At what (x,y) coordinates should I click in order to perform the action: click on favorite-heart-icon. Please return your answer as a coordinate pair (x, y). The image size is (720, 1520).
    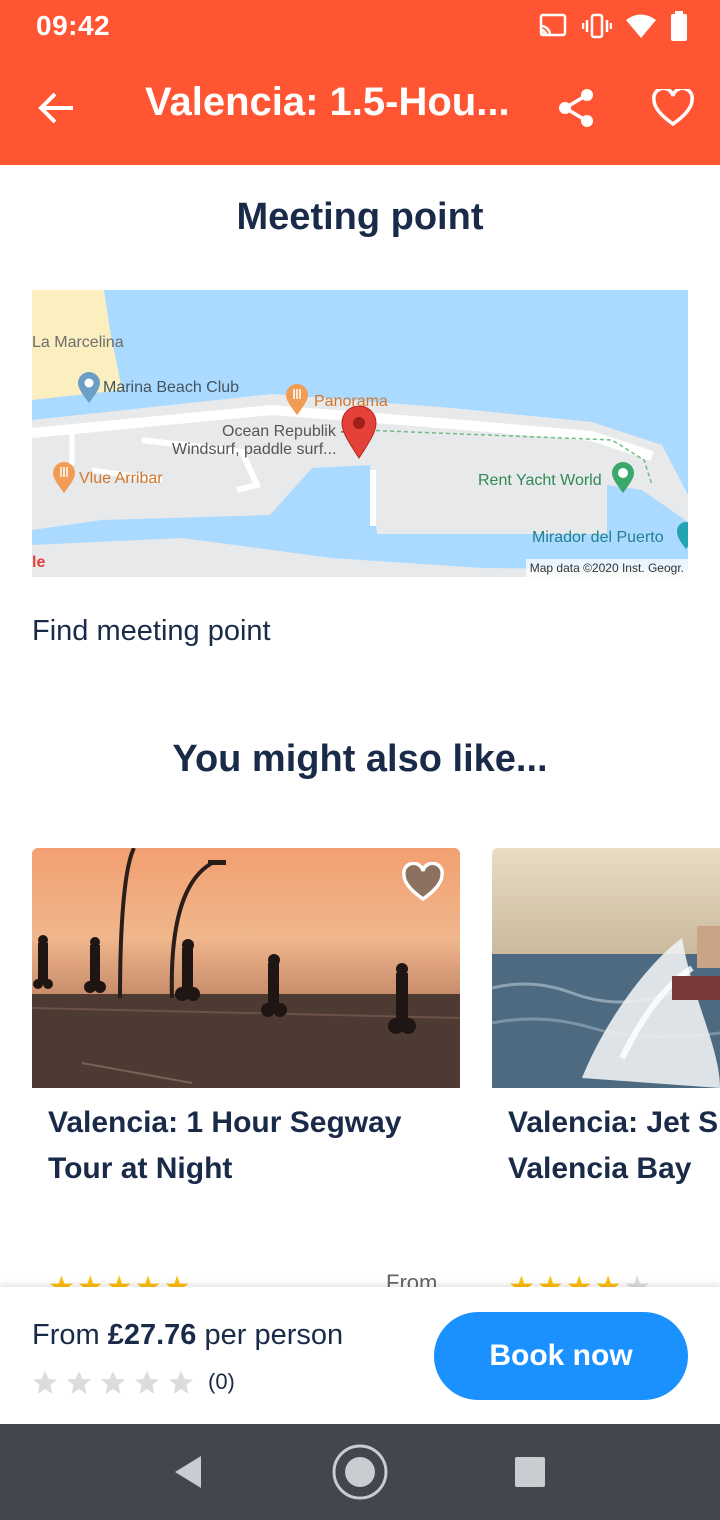
    Looking at the image, I should click on (423, 883).